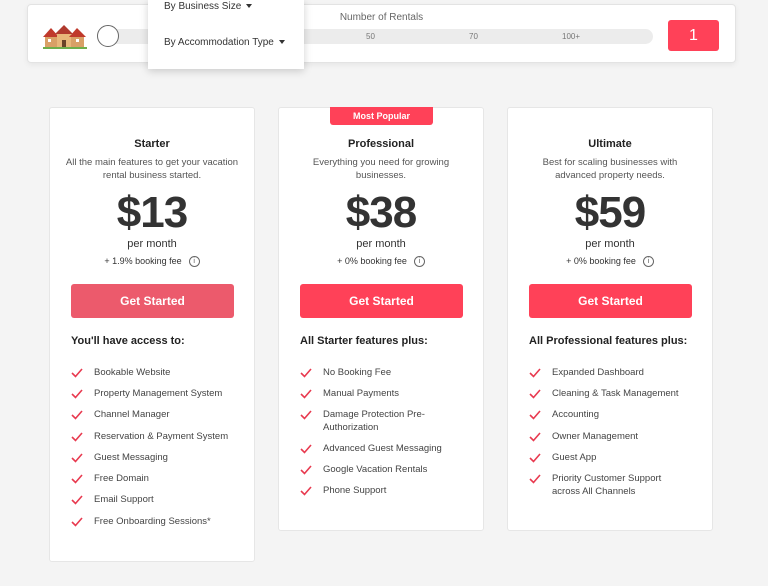 The image size is (768, 586). Describe the element at coordinates (693, 35) in the screenshot. I see `rental-count-value: 1` at that location.